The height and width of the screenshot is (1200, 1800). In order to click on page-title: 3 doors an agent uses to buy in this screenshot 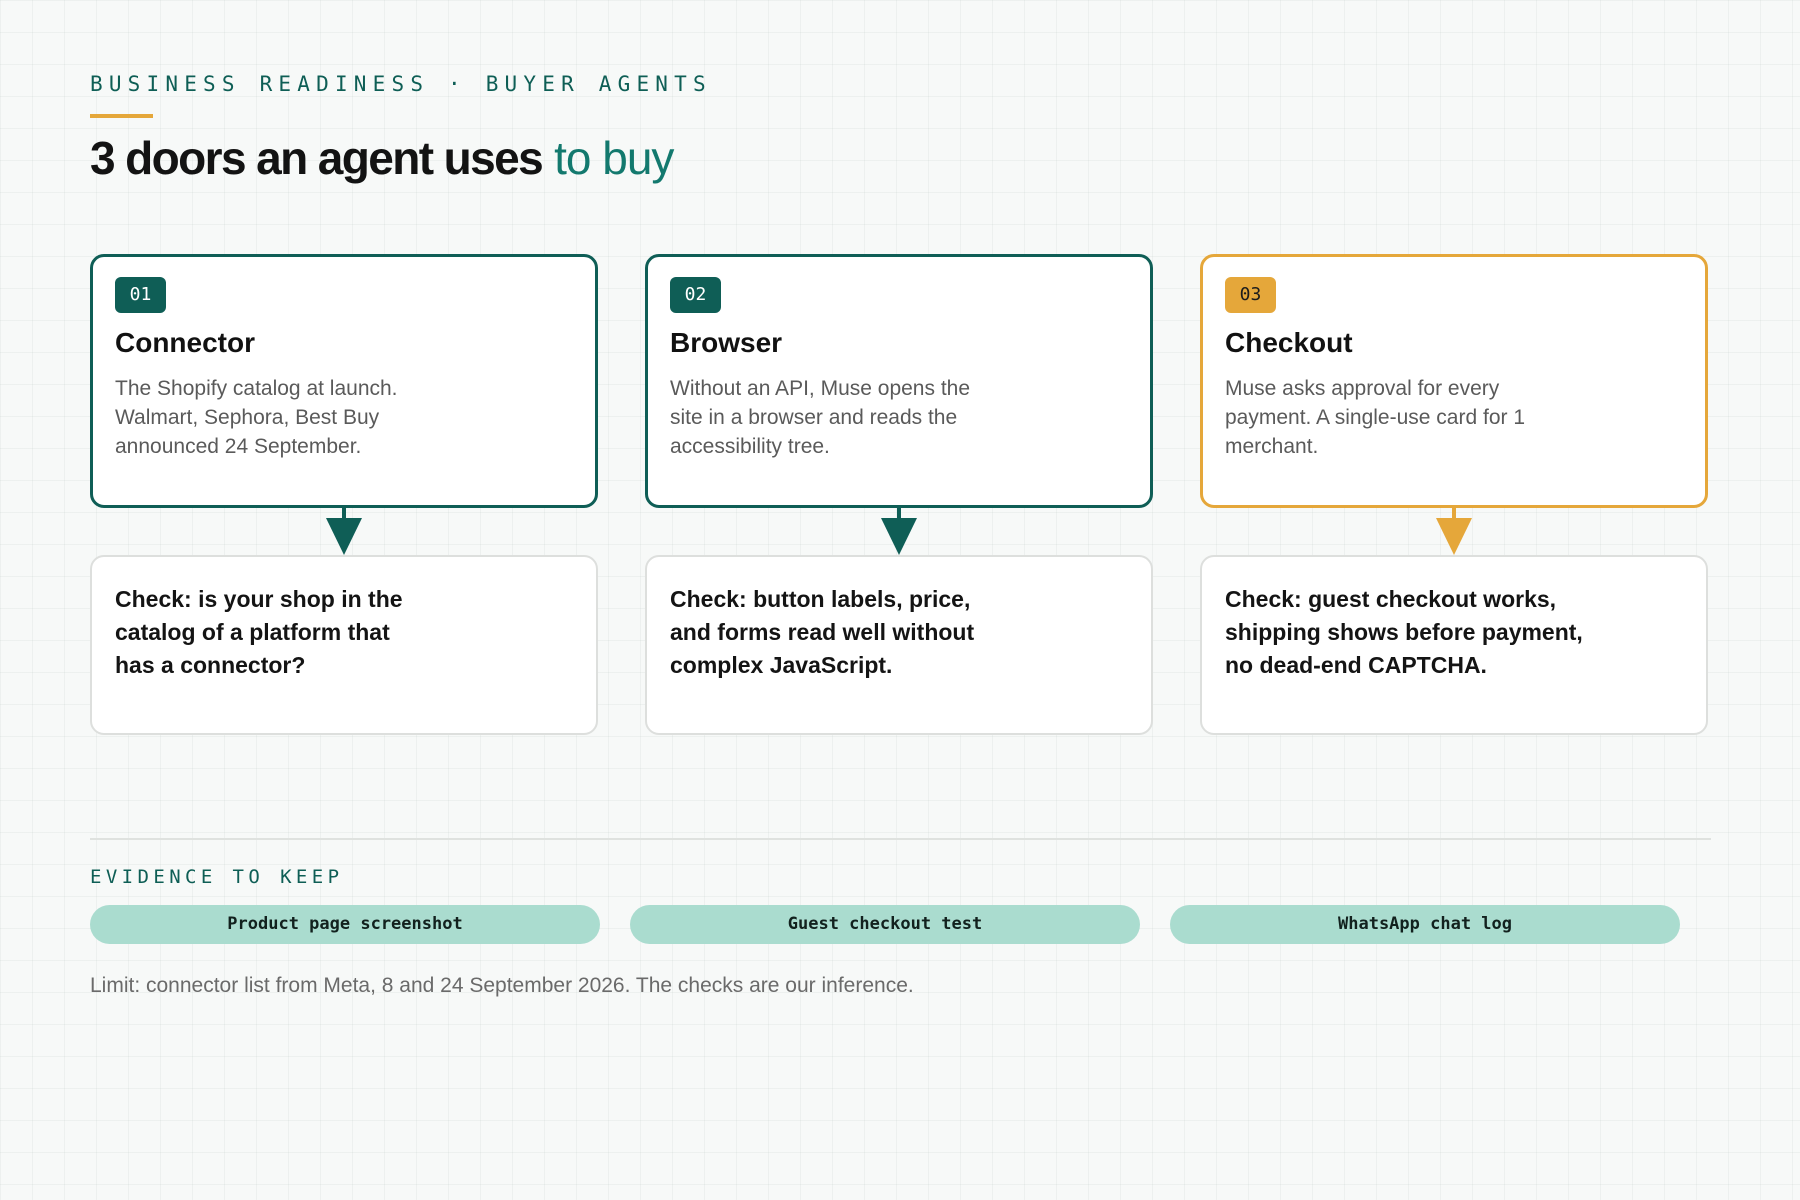, I will do `click(382, 158)`.